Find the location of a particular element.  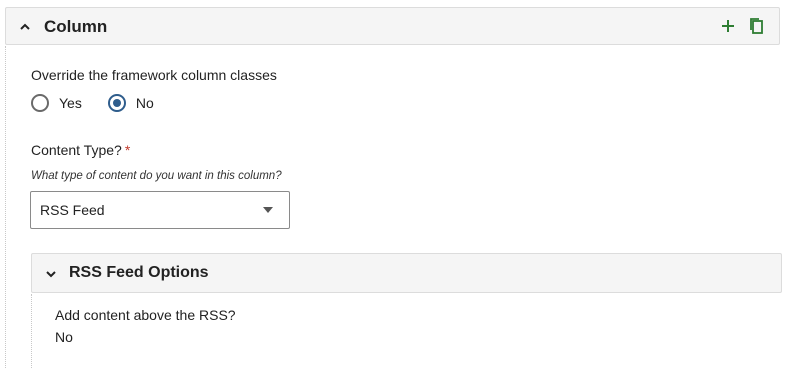

rss-options-panel-header: RSS Feed Options is located at coordinates (406, 273).